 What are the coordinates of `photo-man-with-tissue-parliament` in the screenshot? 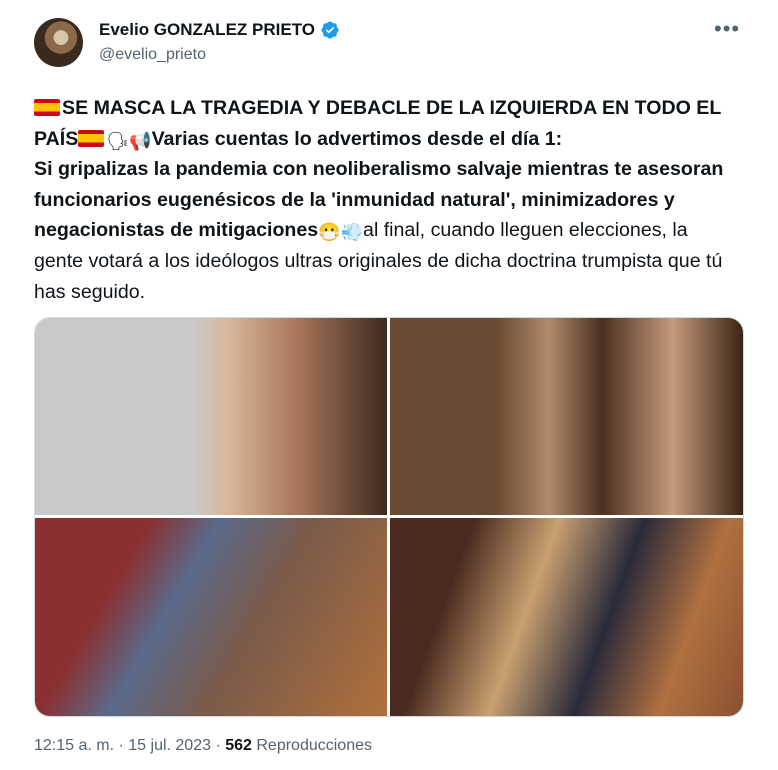 It's located at (211, 617).